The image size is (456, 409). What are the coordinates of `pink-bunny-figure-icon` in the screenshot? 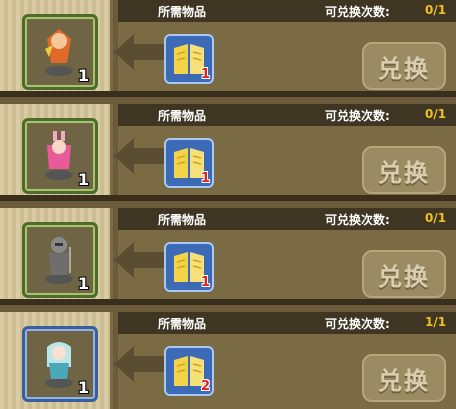 It's located at (59, 155).